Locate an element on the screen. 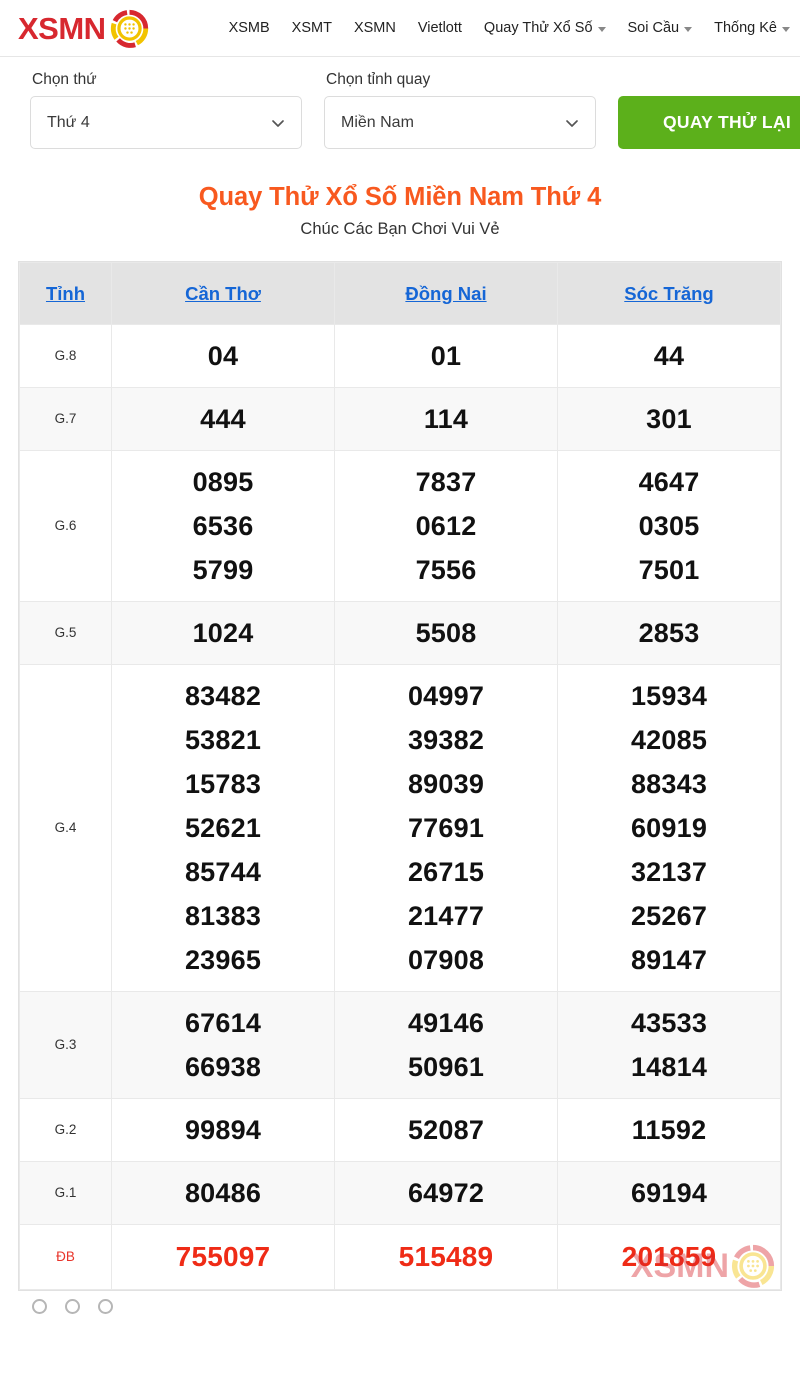 This screenshot has height=1384, width=800. result-number: 5508 is located at coordinates (446, 633).